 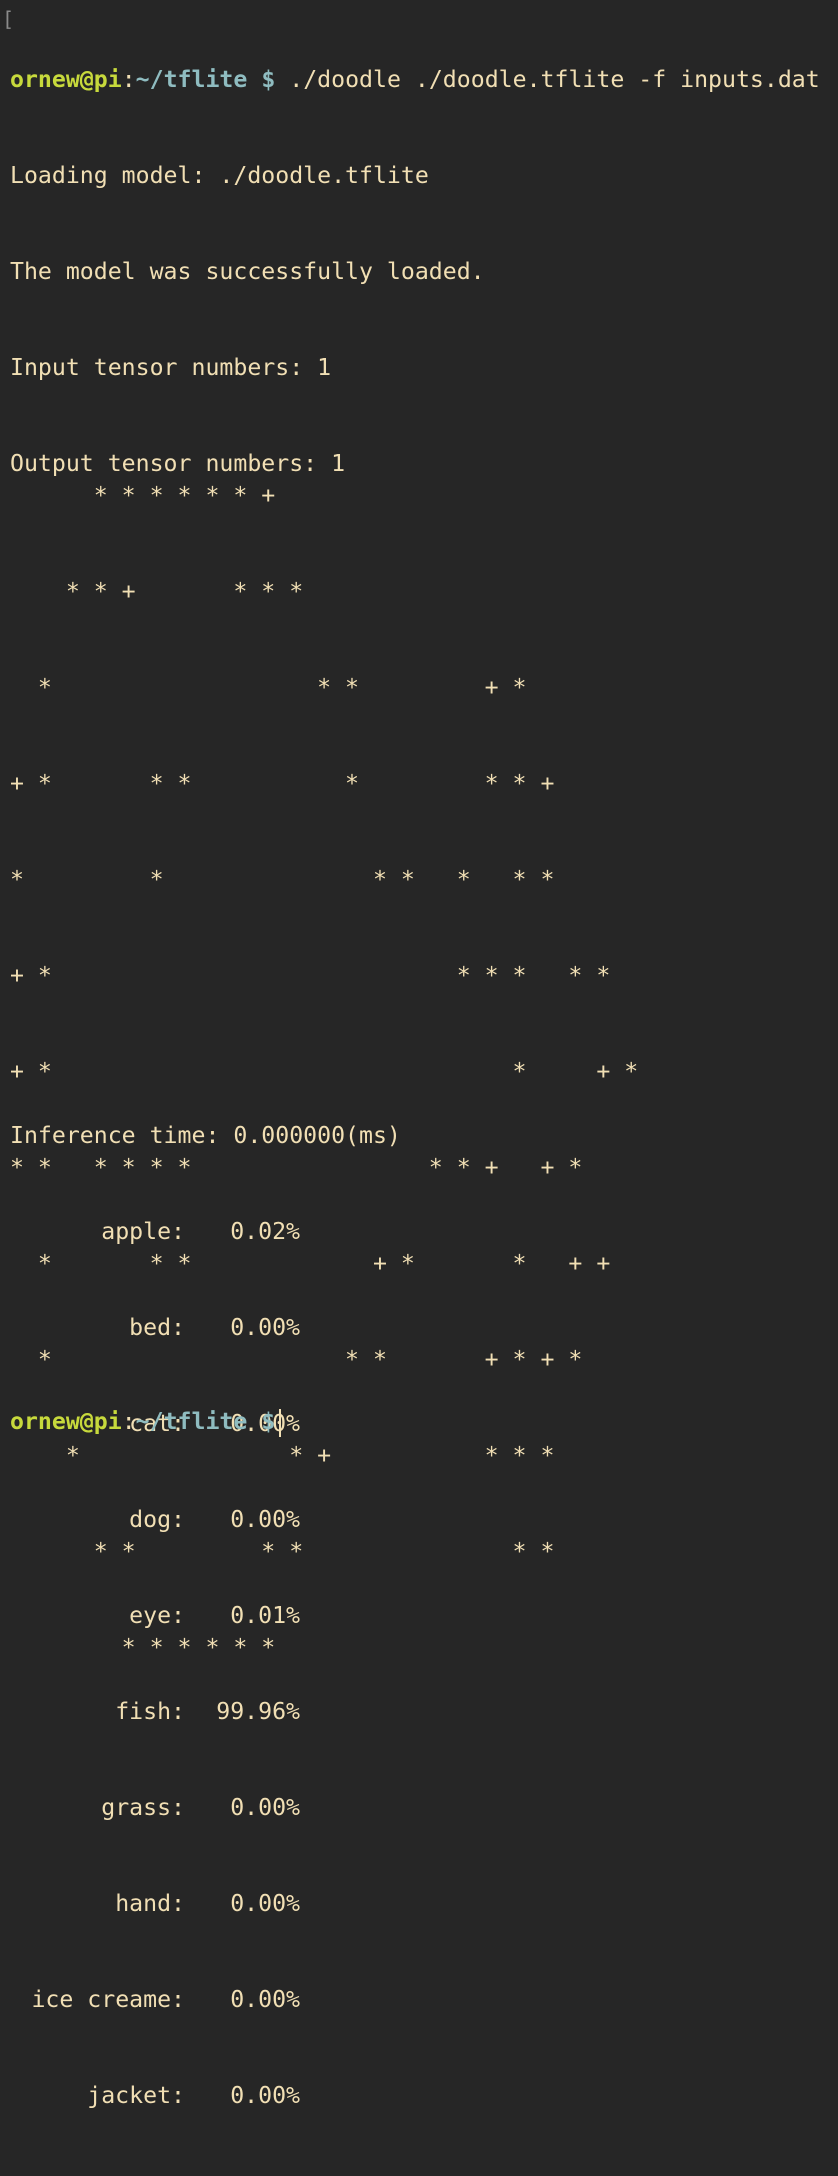 I want to click on doodle-row: * * * * * * +, so click(x=143, y=495).